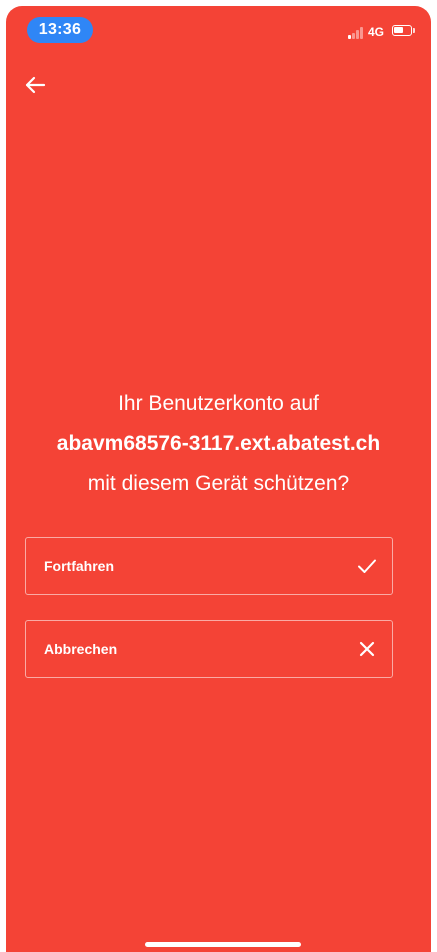  Describe the element at coordinates (367, 566) in the screenshot. I see `checkmark-icon` at that location.